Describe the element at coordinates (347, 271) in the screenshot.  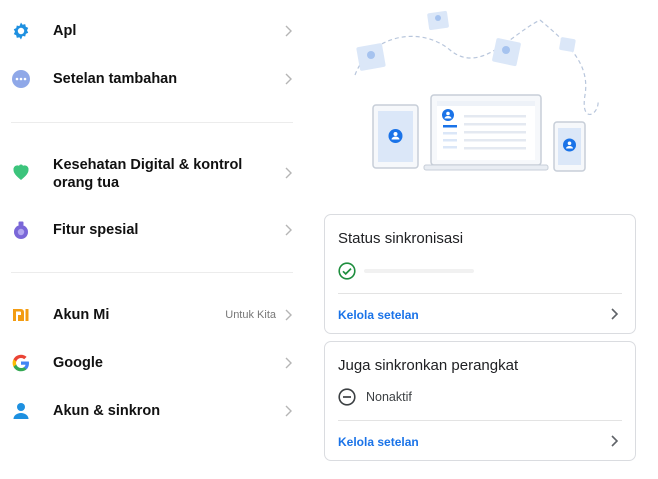
I see `check-circle-icon` at that location.